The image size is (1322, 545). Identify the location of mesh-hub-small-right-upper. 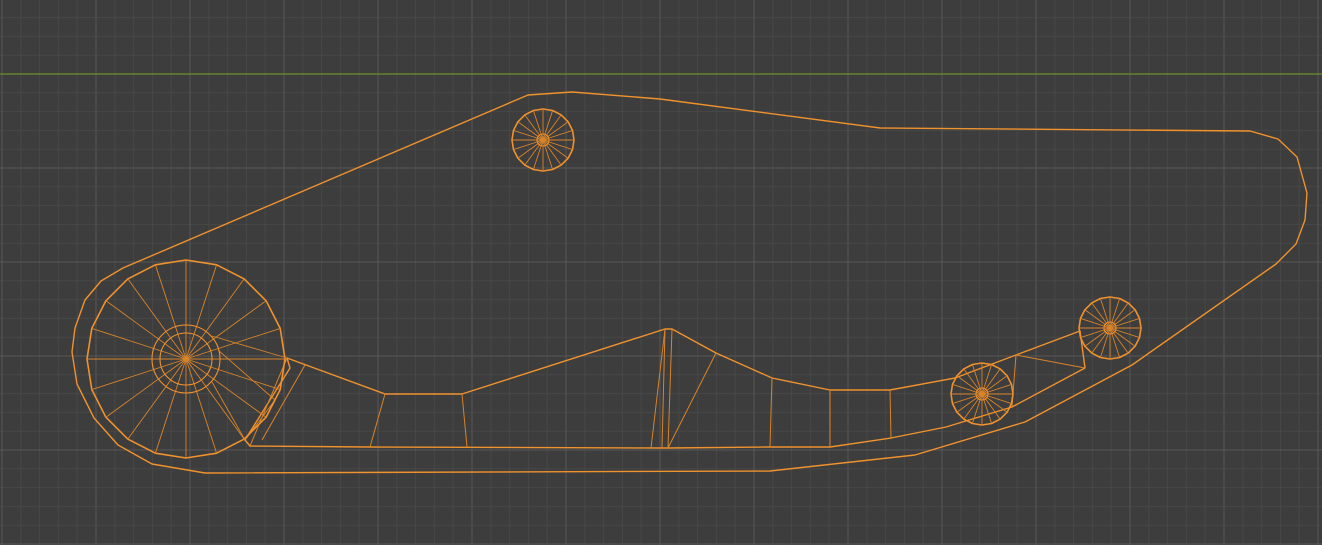
(1110, 328).